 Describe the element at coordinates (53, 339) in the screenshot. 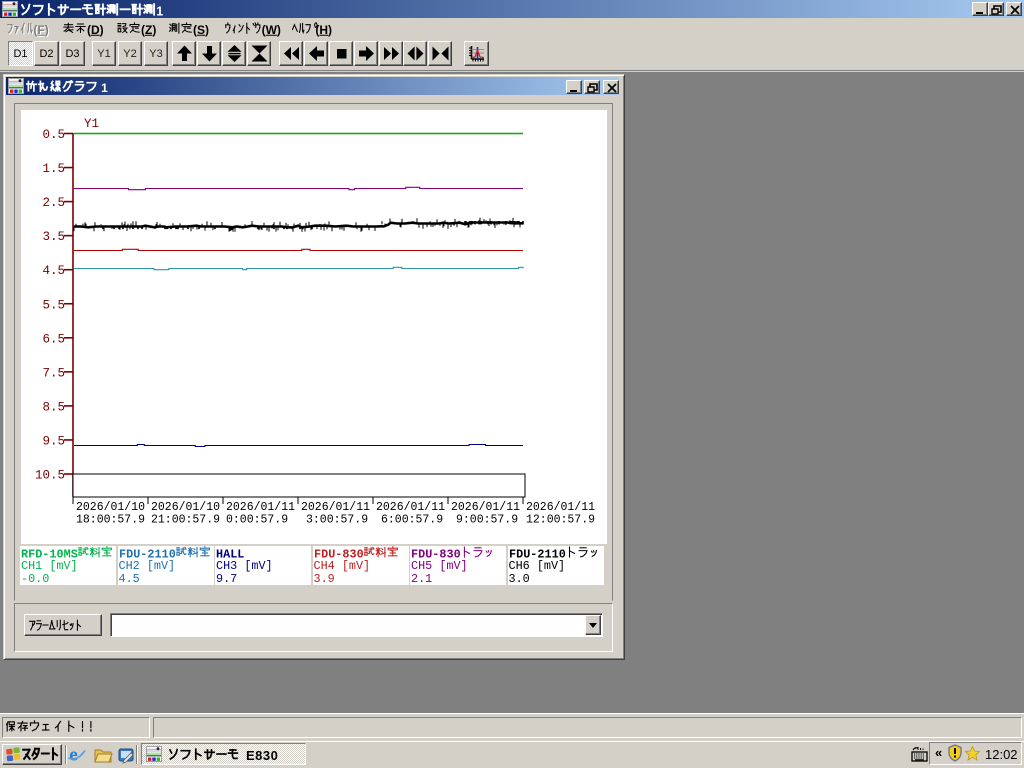

I see `svg-text: 6.5` at that location.